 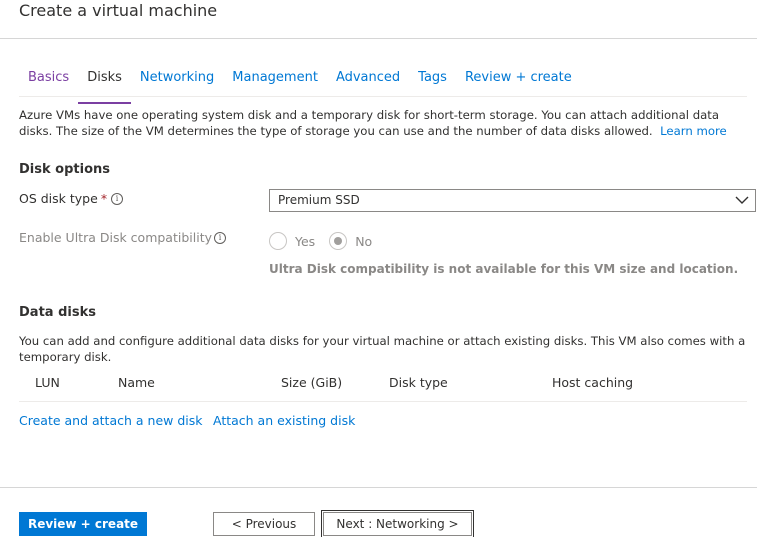 I want to click on column-header-name: Name, so click(x=136, y=382).